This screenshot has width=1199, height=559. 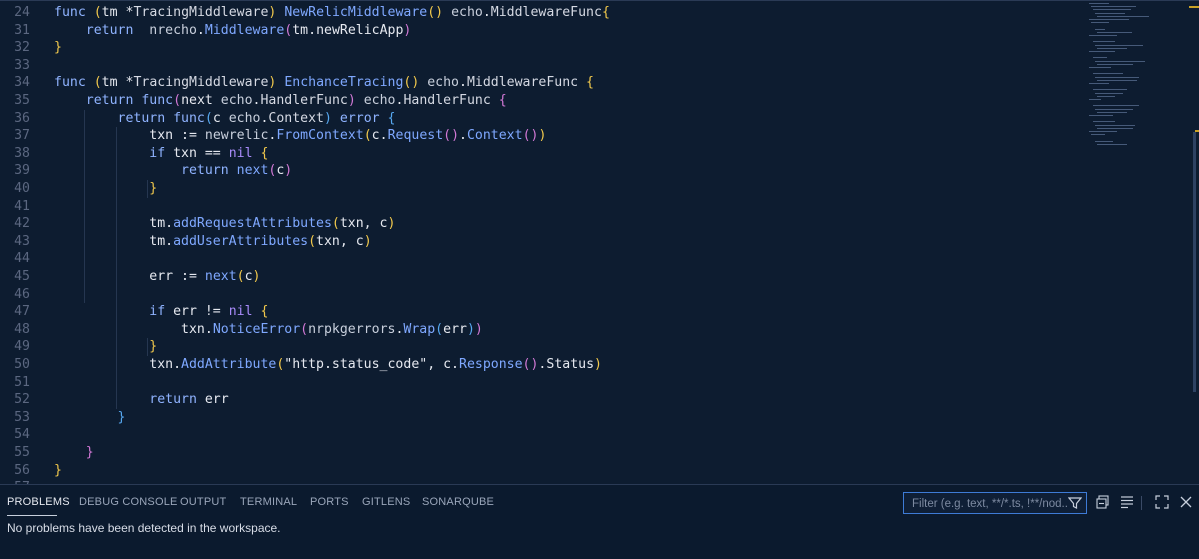 What do you see at coordinates (451, 100) in the screenshot?
I see `code-token: HandlerFunc` at bounding box center [451, 100].